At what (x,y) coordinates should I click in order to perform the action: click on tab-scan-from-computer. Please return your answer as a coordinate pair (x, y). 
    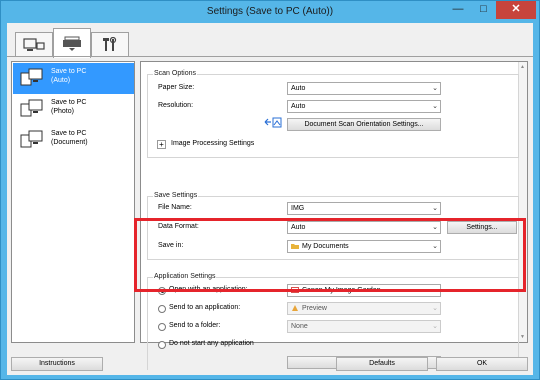
    Looking at the image, I should click on (34, 44).